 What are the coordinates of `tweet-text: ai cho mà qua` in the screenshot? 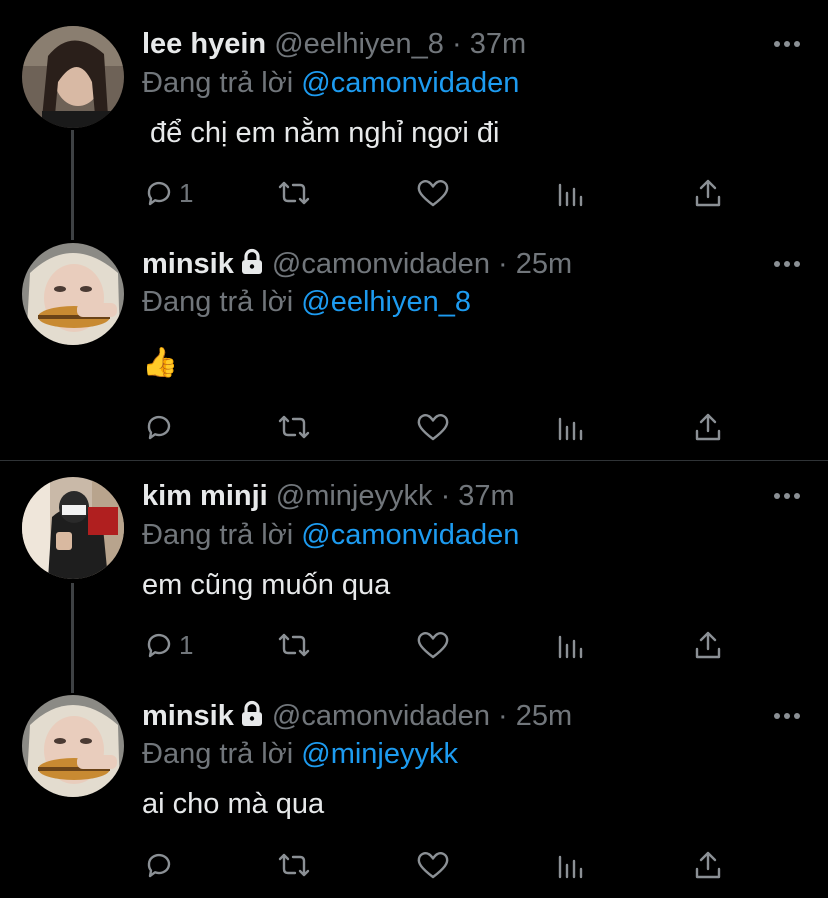 It's located at (233, 804).